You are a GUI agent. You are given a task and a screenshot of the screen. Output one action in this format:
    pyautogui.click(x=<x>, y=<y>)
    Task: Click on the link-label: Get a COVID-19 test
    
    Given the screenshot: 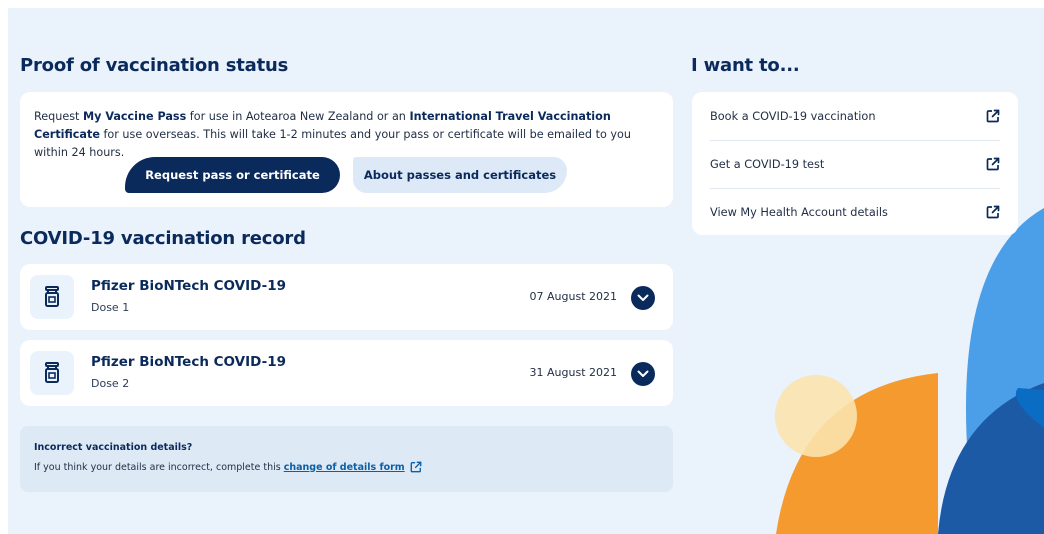 What is the action you would take?
    pyautogui.click(x=767, y=164)
    